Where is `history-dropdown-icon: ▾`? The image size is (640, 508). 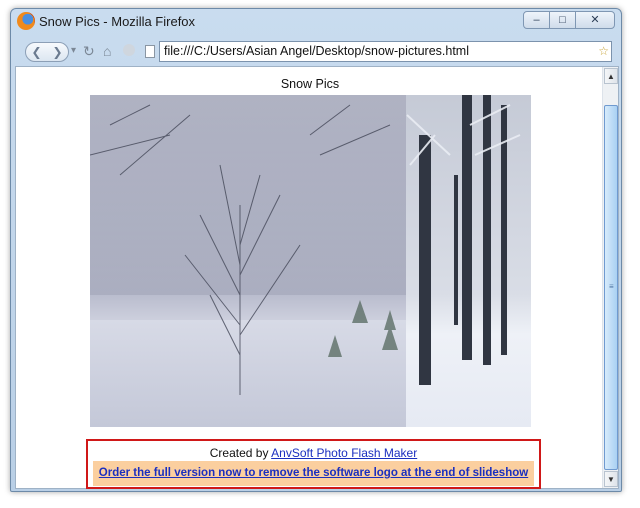 history-dropdown-icon: ▾ is located at coordinates (73, 51).